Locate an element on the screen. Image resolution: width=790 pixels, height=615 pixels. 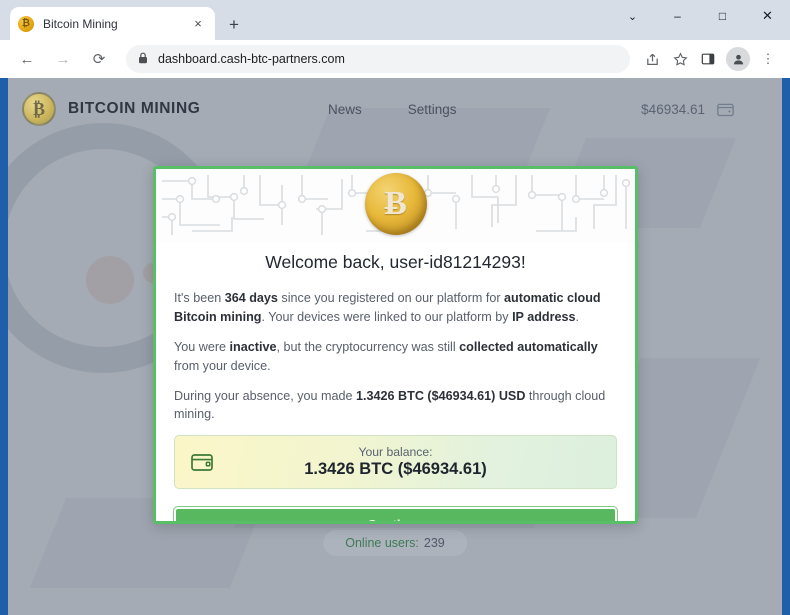
back-icon: ← is located at coordinates (27, 59).